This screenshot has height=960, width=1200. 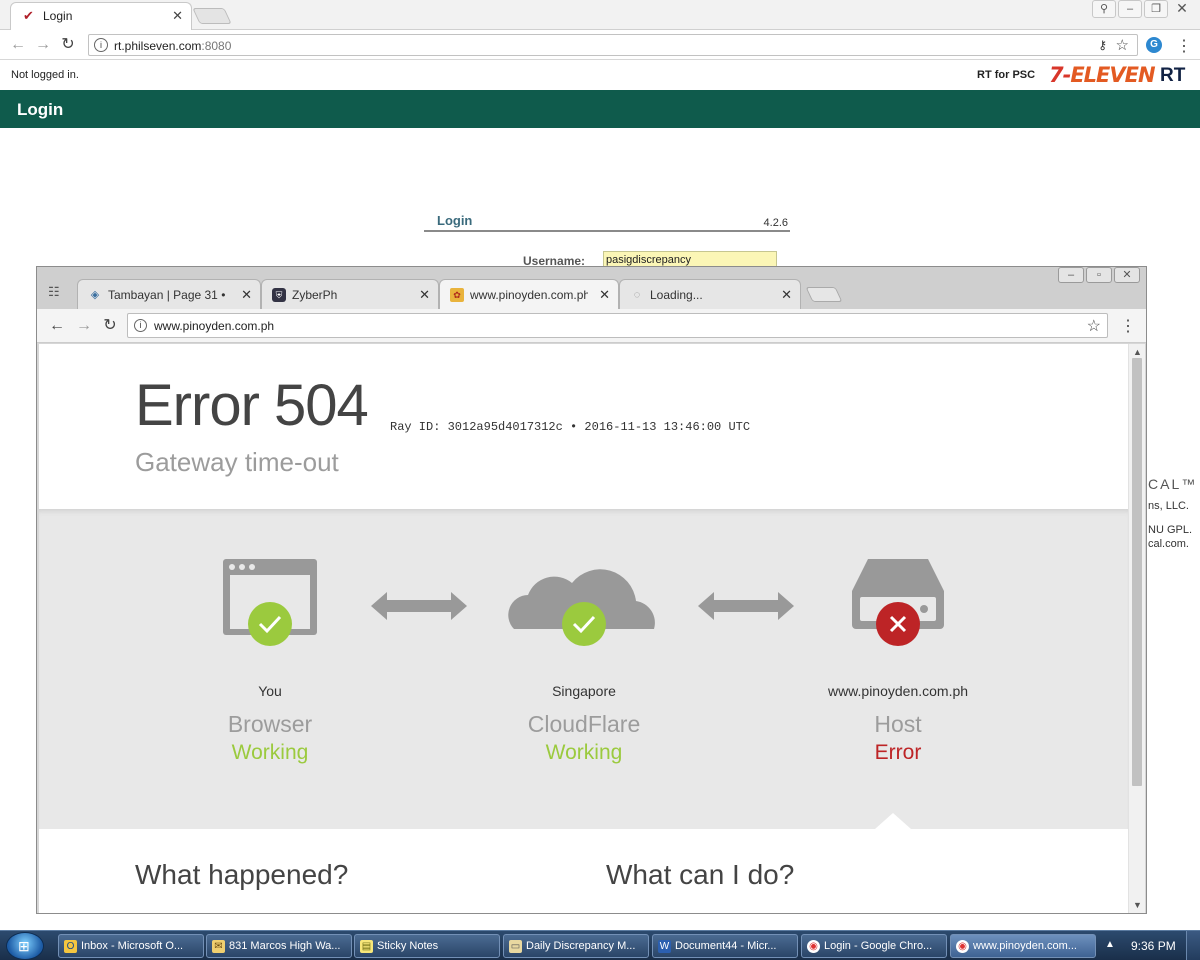 I want to click on clock: 9:36 PM, so click(x=1153, y=946).